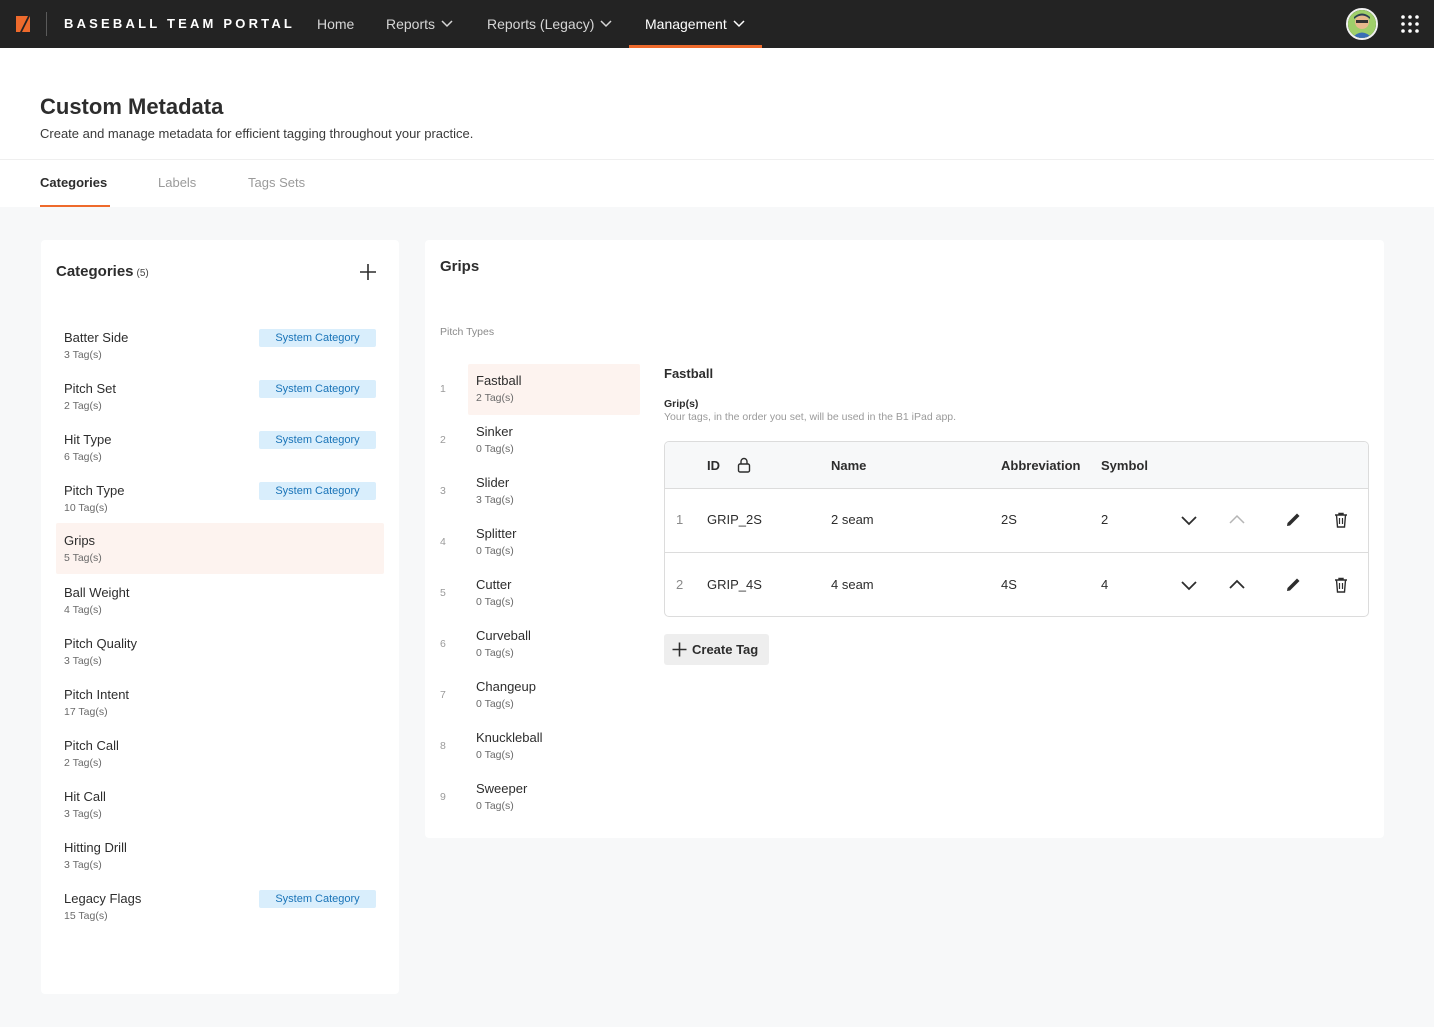 The image size is (1434, 1027). Describe the element at coordinates (1105, 519) in the screenshot. I see `tag-symbol: 2` at that location.